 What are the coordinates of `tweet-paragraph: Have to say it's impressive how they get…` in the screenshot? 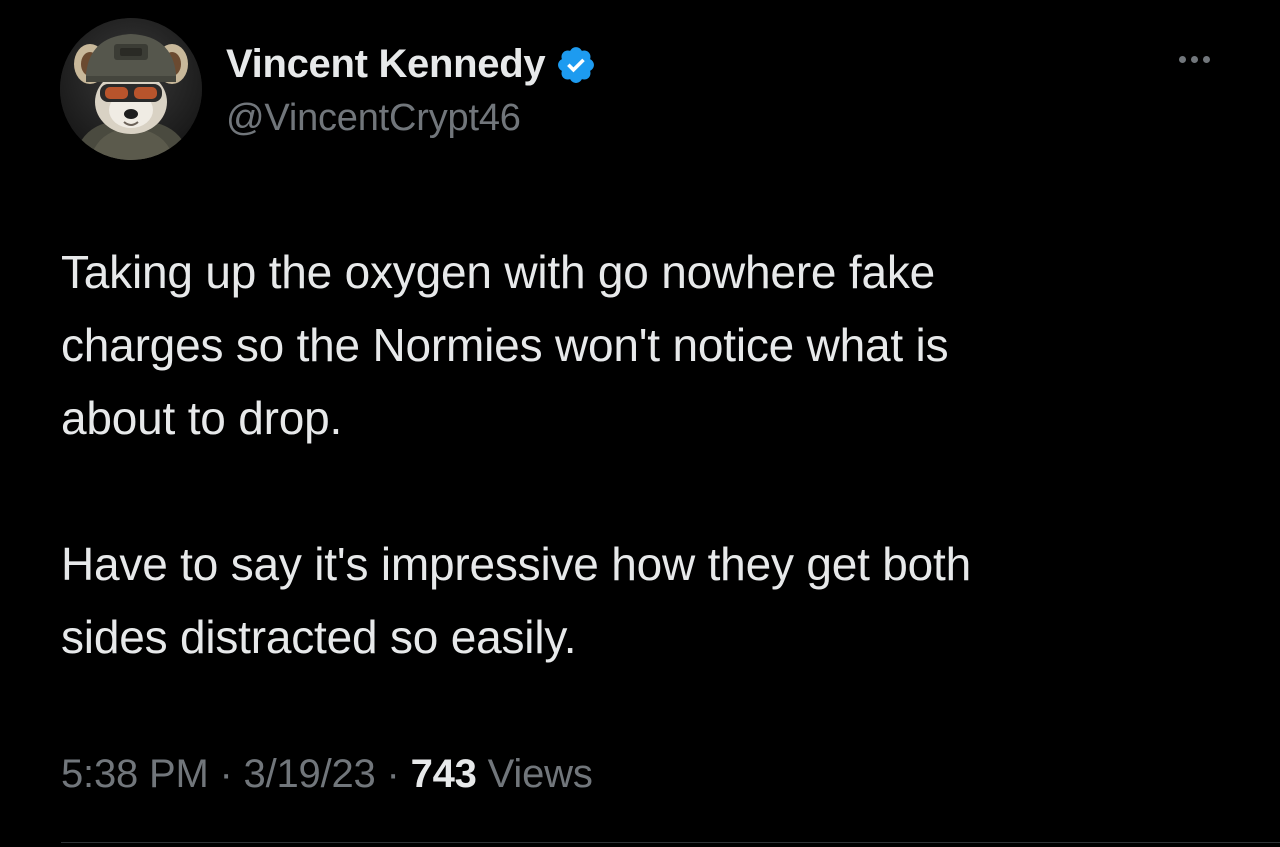 It's located at (516, 600).